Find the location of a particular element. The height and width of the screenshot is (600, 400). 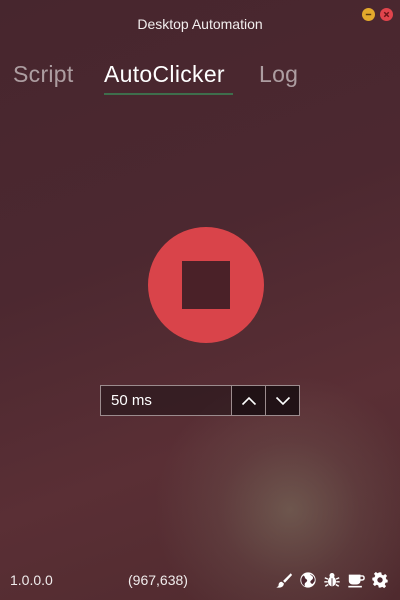

close-icon is located at coordinates (386, 14).